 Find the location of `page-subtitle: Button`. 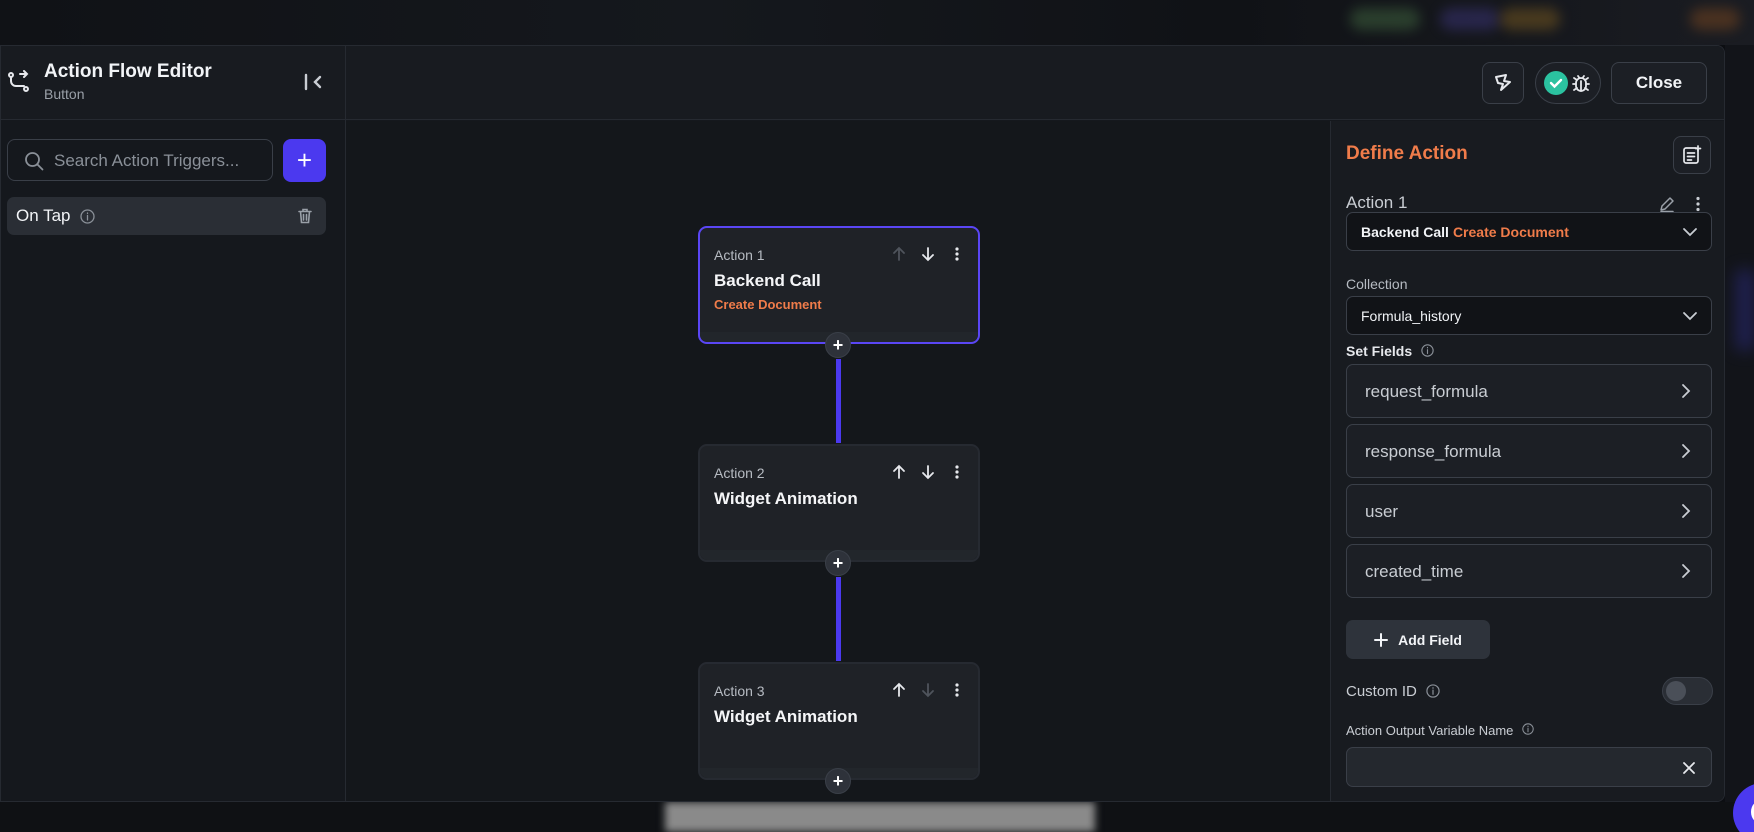

page-subtitle: Button is located at coordinates (64, 94).